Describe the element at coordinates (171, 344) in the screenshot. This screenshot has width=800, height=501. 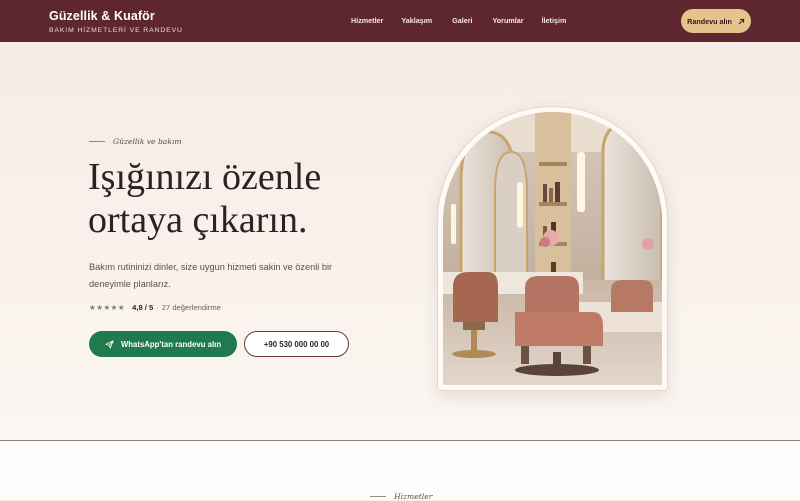
I see `whatsapp-button-label: WhatsApp'tan randevu alın` at that location.